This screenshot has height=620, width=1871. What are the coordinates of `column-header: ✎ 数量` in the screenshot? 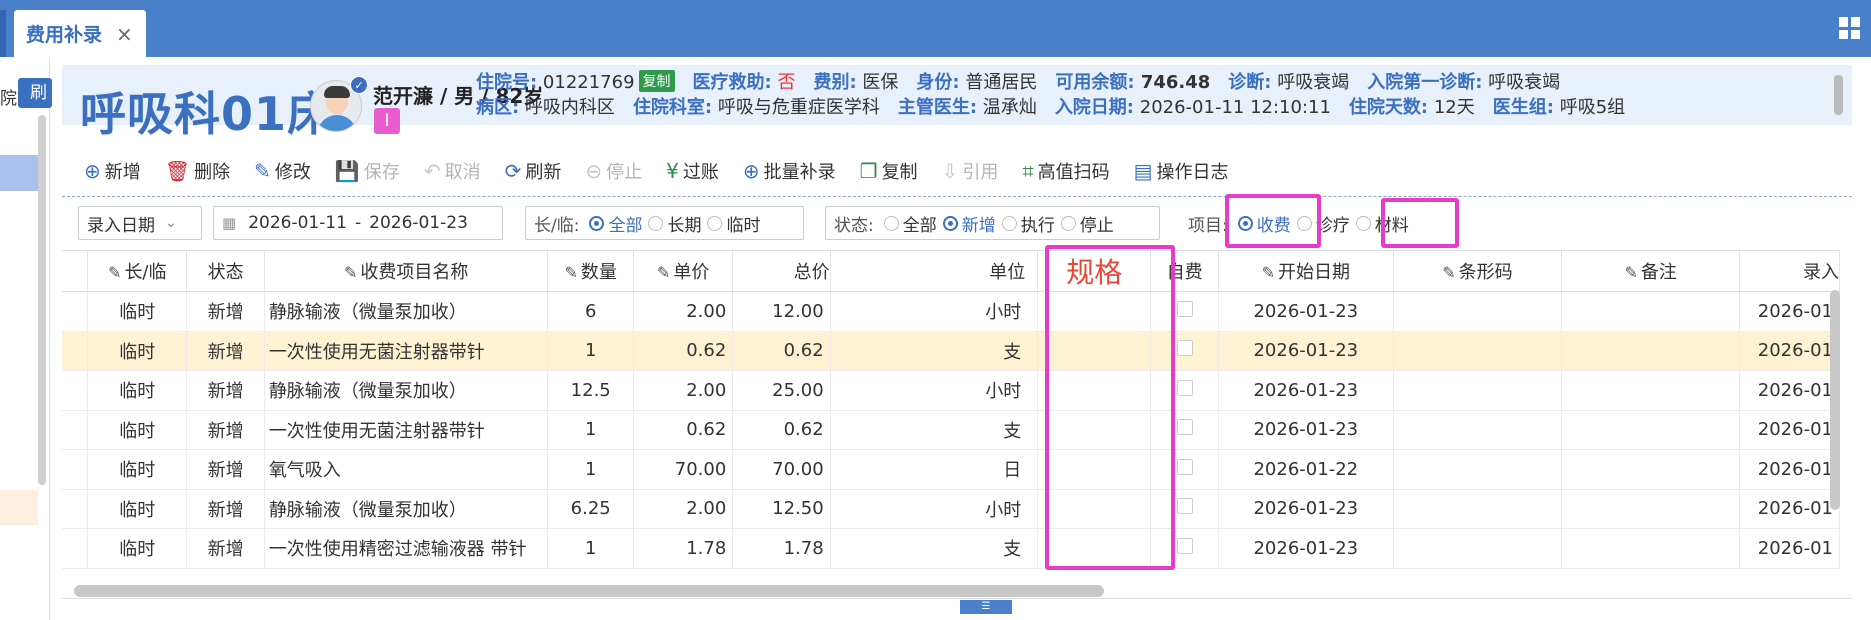 It's located at (590, 271).